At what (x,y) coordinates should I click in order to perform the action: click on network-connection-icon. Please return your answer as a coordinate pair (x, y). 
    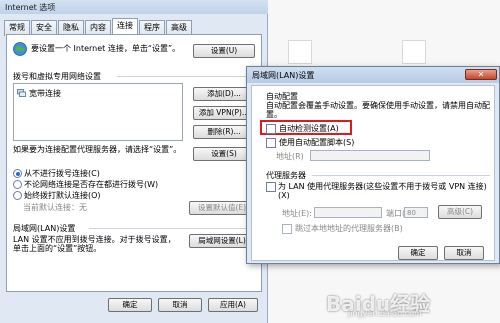
    Looking at the image, I should click on (21, 93).